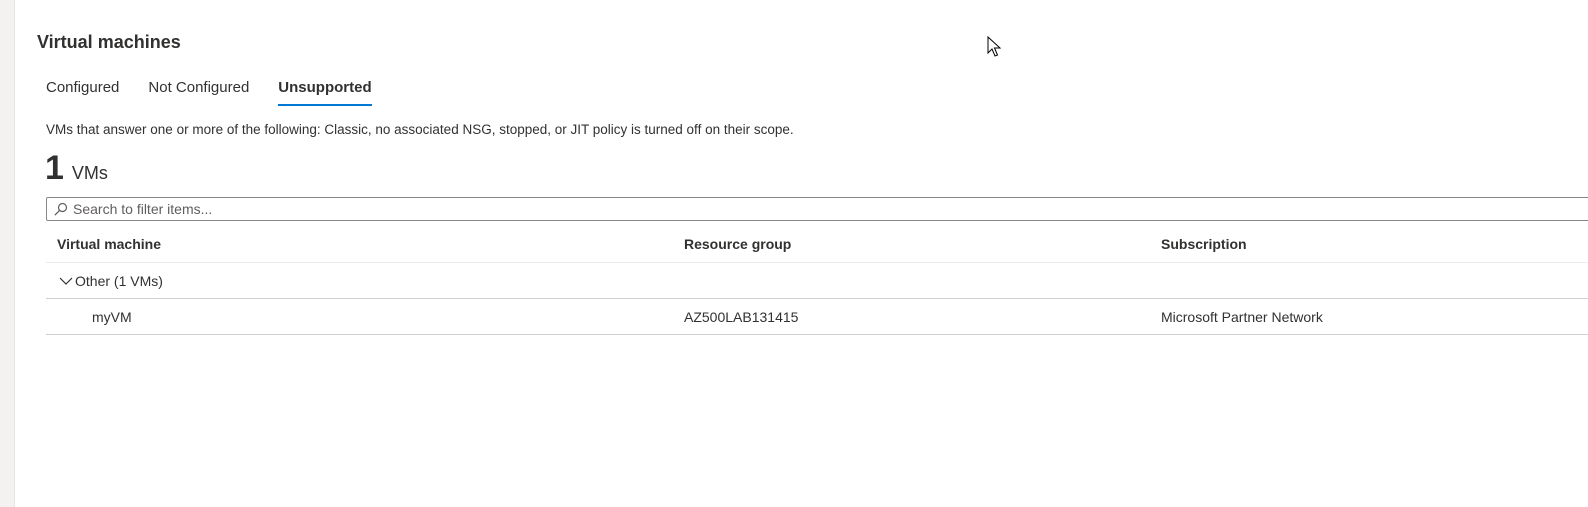 This screenshot has width=1588, height=507. What do you see at coordinates (741, 316) in the screenshot?
I see `cell-resource-group: AZ500LAB131415` at bounding box center [741, 316].